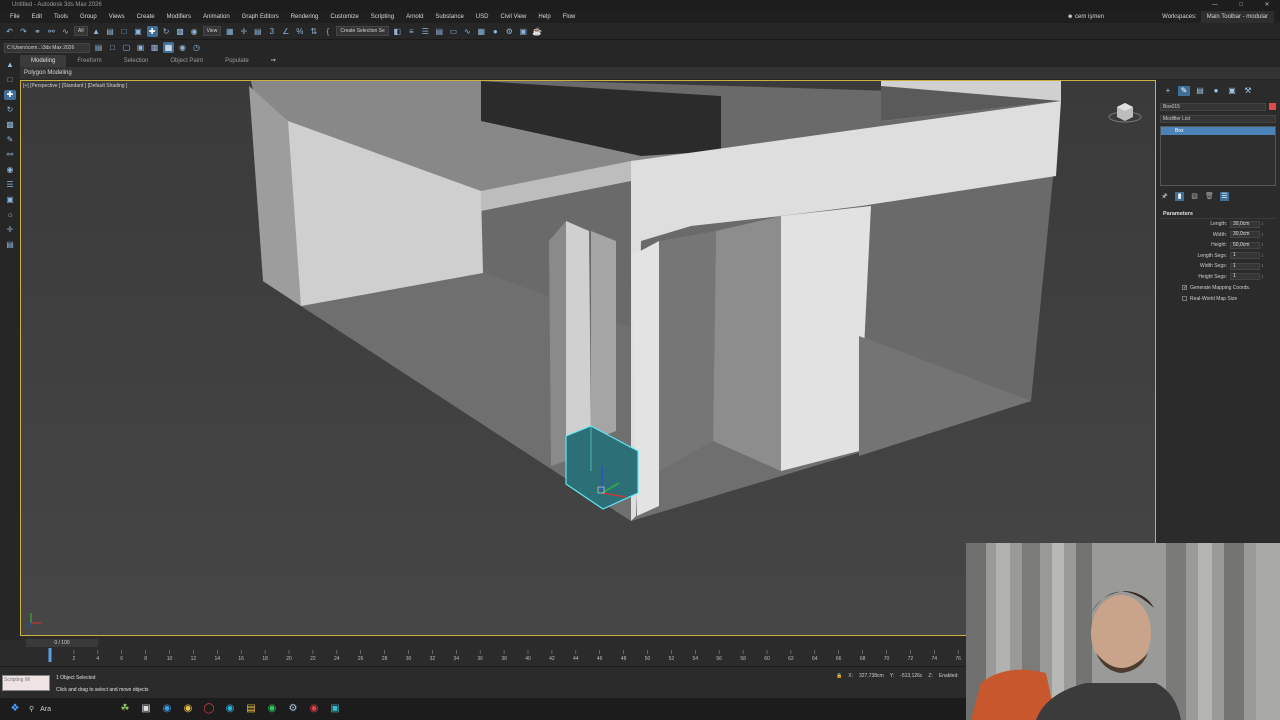  What do you see at coordinates (126, 47) in the screenshot?
I see `open-project-icon: ▢` at bounding box center [126, 47].